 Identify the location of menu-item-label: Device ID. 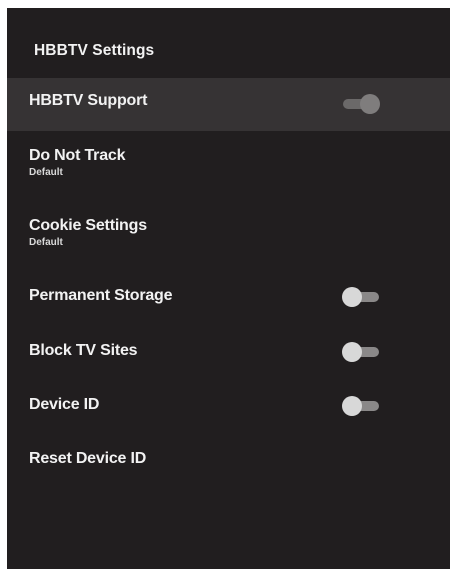
(64, 404).